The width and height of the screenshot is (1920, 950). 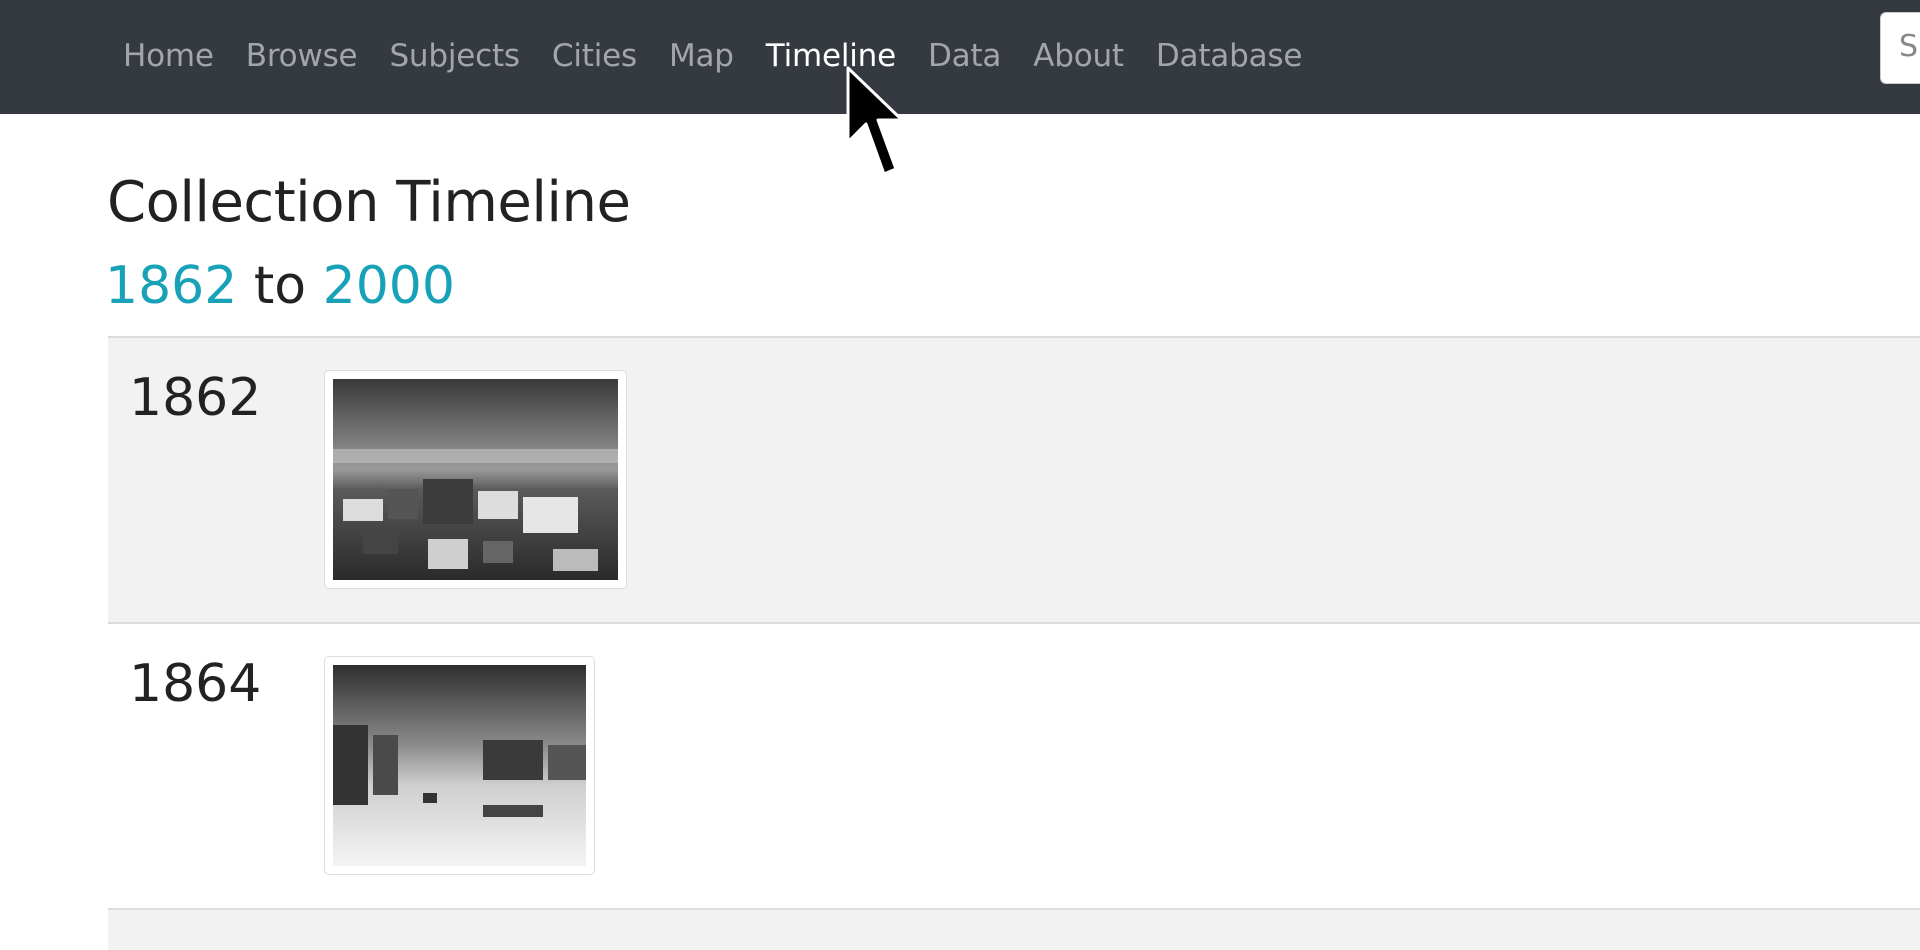 What do you see at coordinates (389, 286) in the screenshot?
I see `range-end-link: 2000` at bounding box center [389, 286].